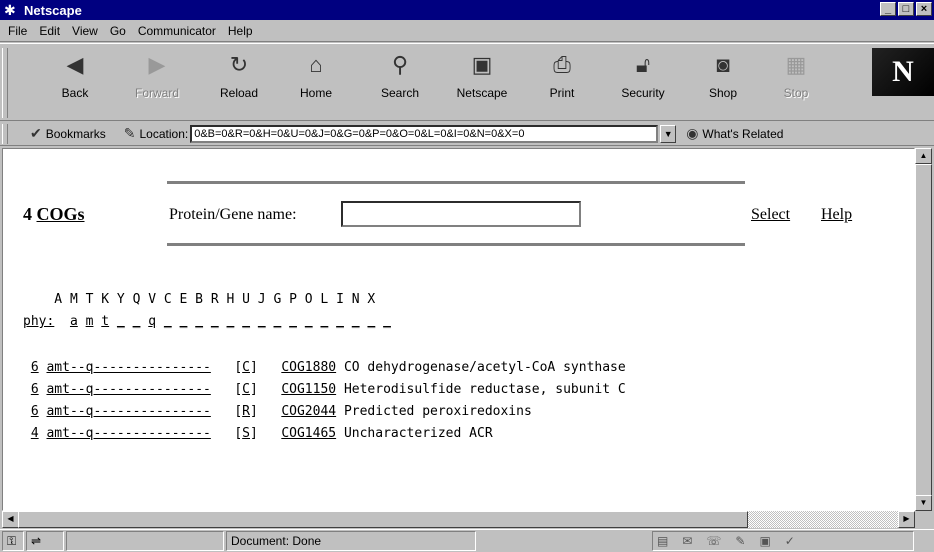 This screenshot has width=934, height=552. I want to click on help-link: Help, so click(836, 215).